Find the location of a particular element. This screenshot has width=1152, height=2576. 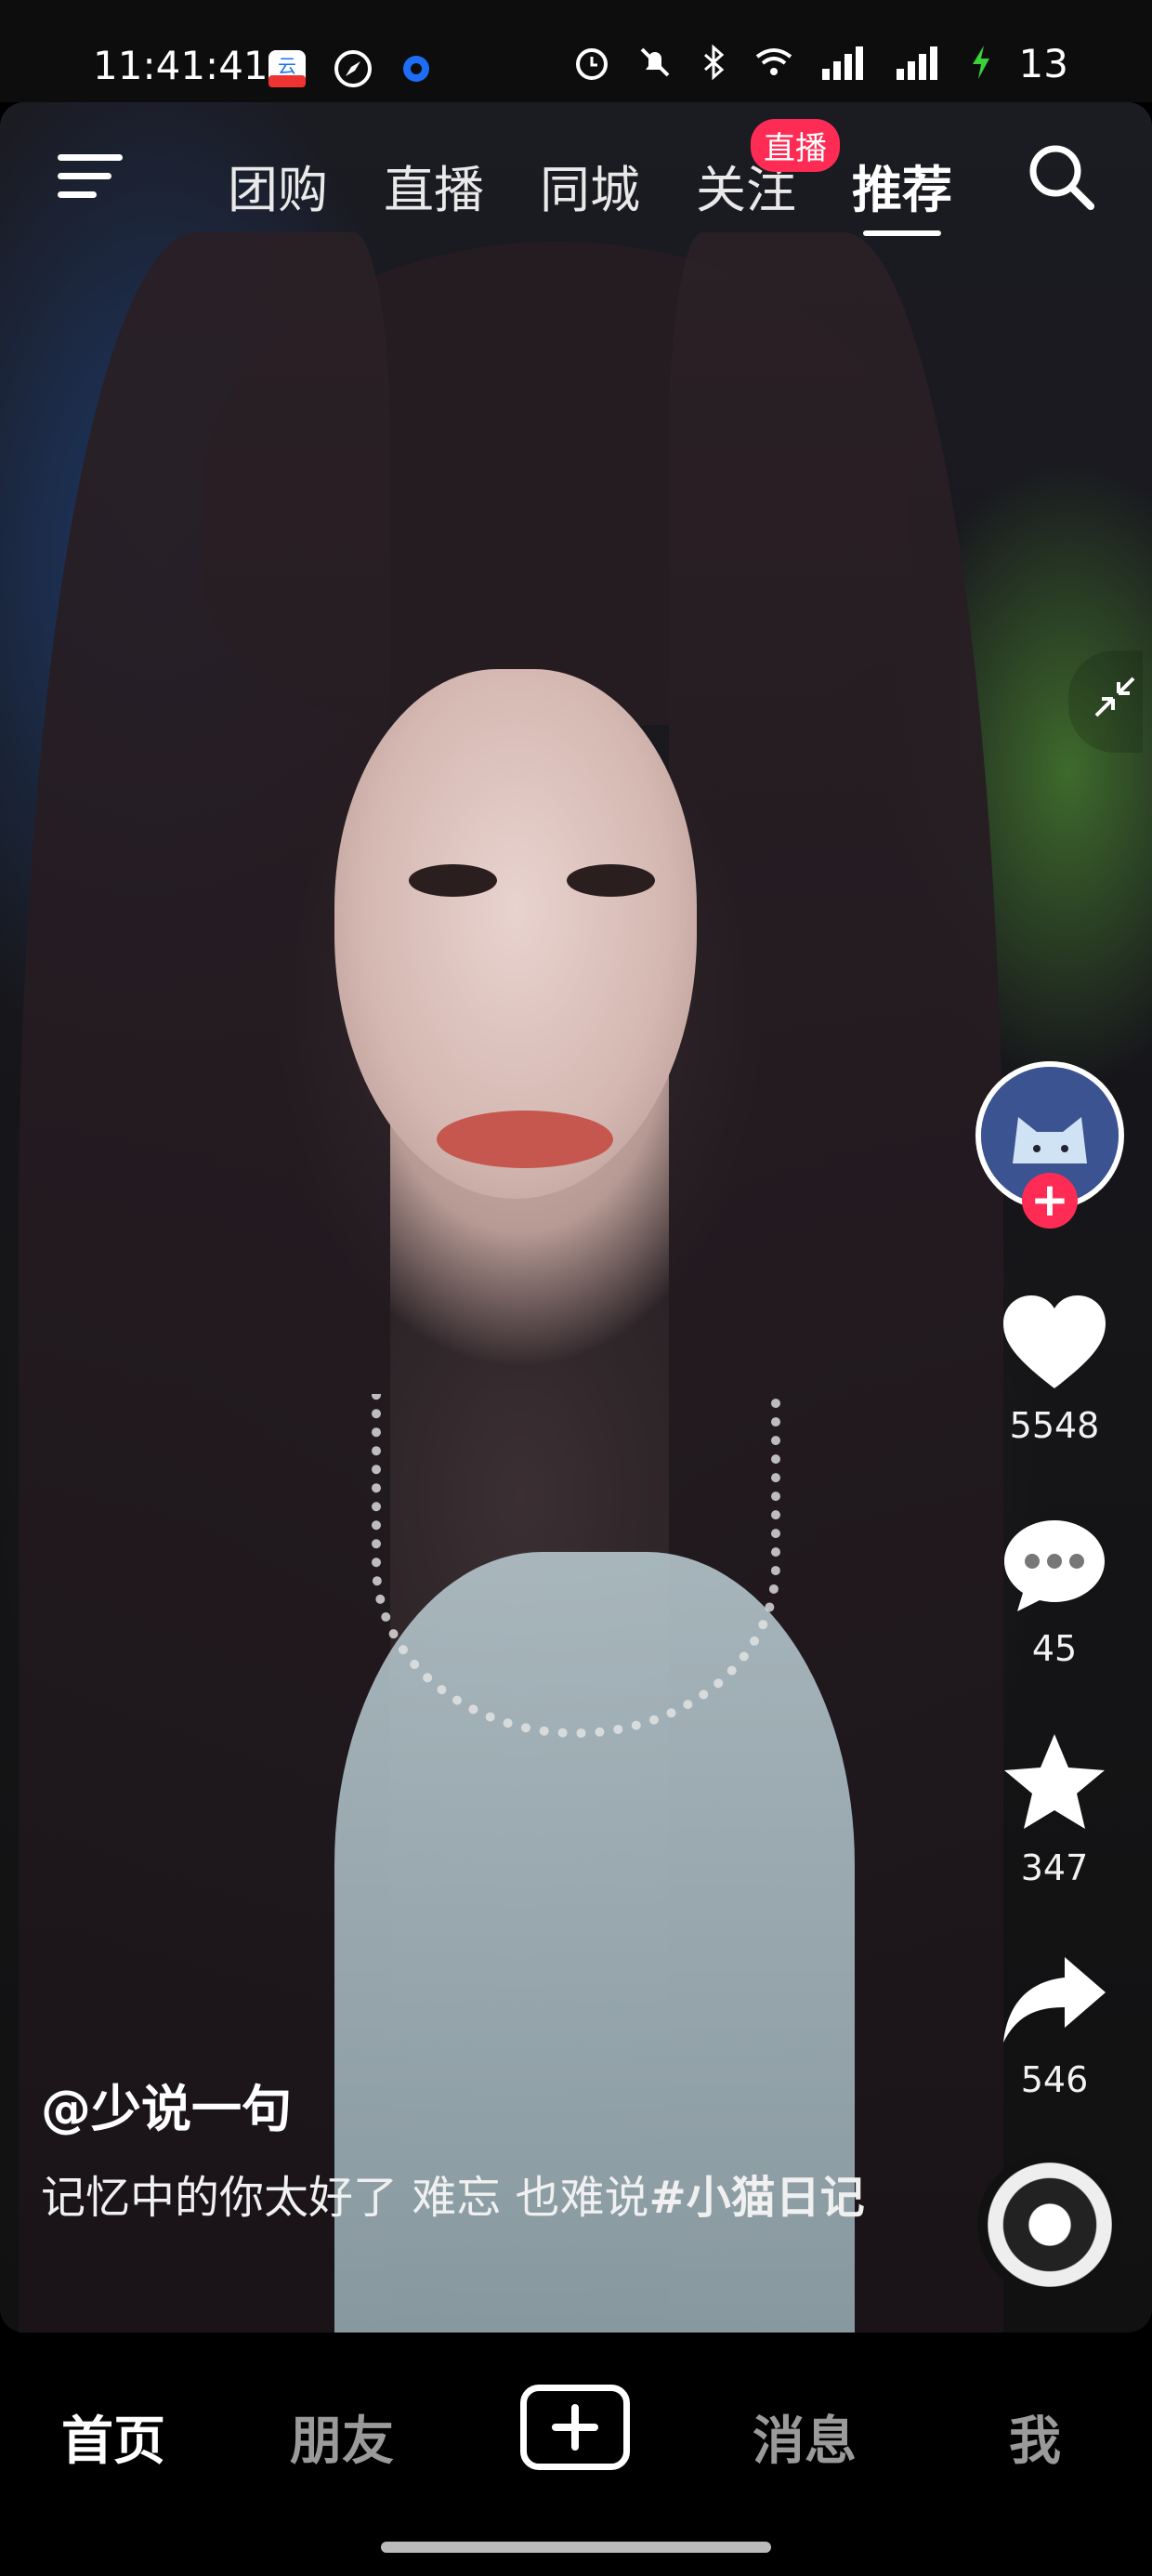

nav-home: 首页 is located at coordinates (113, 2437).